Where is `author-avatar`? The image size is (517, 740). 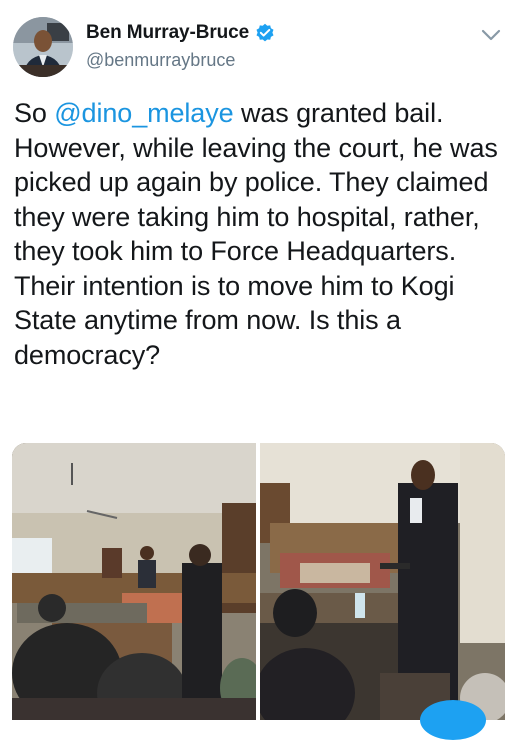 author-avatar is located at coordinates (43, 47).